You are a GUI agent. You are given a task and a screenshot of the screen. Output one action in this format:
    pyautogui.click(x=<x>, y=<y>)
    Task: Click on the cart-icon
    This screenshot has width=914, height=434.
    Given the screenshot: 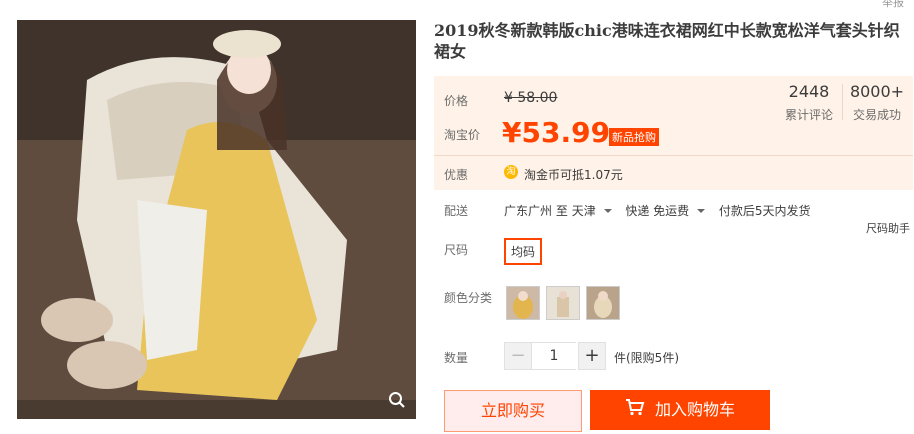 What is the action you would take?
    pyautogui.click(x=635, y=411)
    